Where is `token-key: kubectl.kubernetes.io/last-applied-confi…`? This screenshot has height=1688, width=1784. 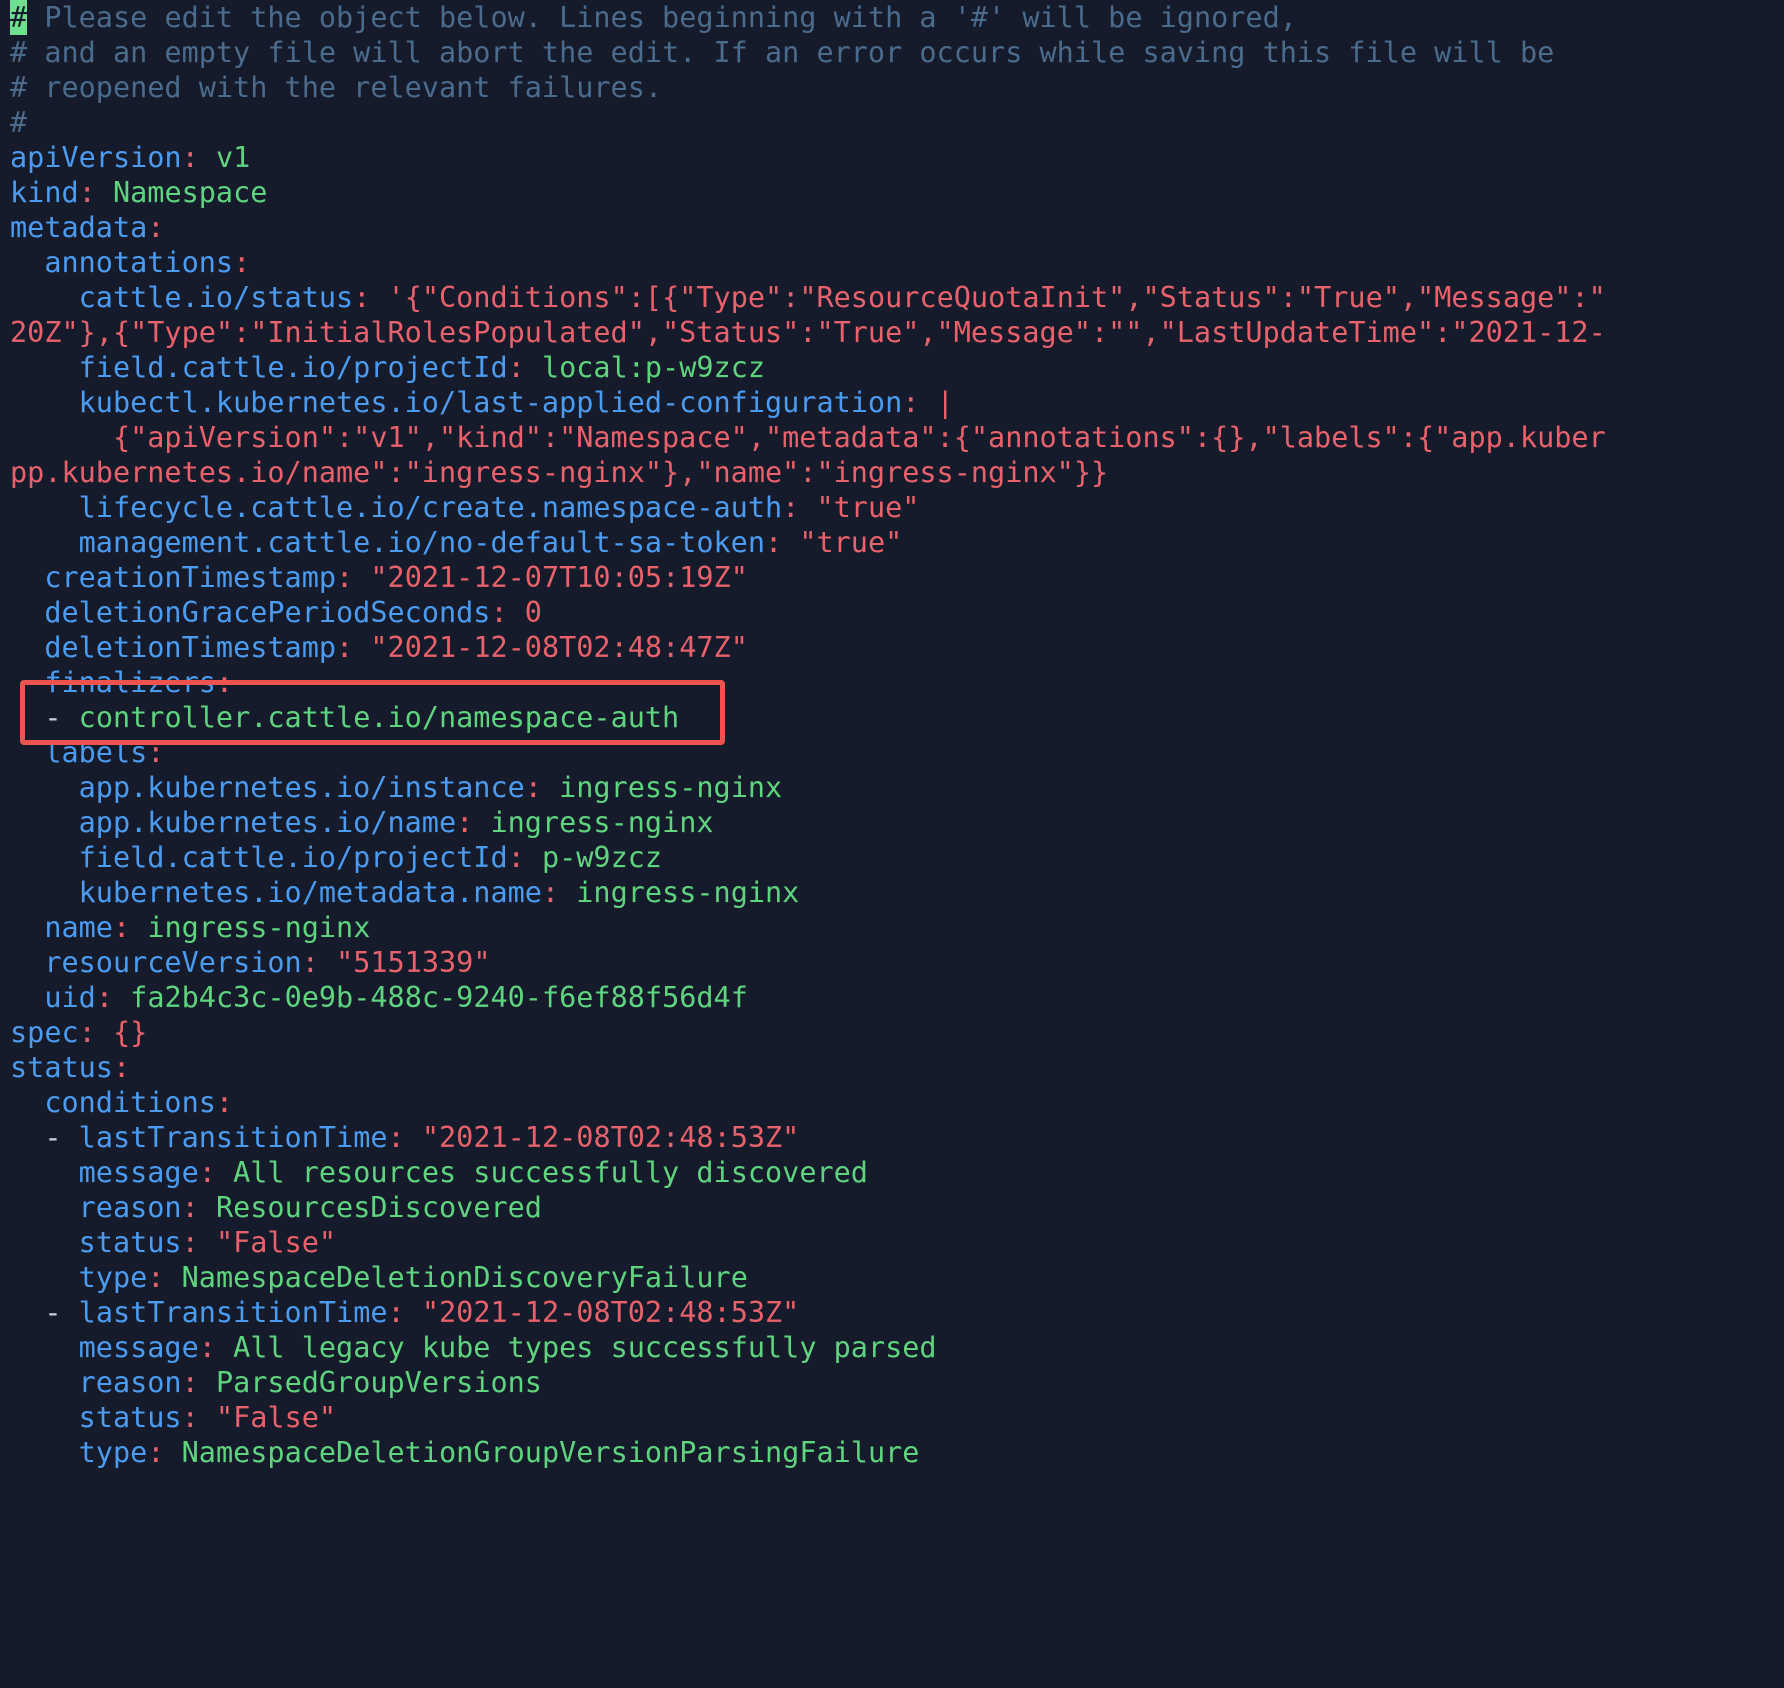
token-key: kubectl.kubernetes.io/last-applied-confi… is located at coordinates (490, 402).